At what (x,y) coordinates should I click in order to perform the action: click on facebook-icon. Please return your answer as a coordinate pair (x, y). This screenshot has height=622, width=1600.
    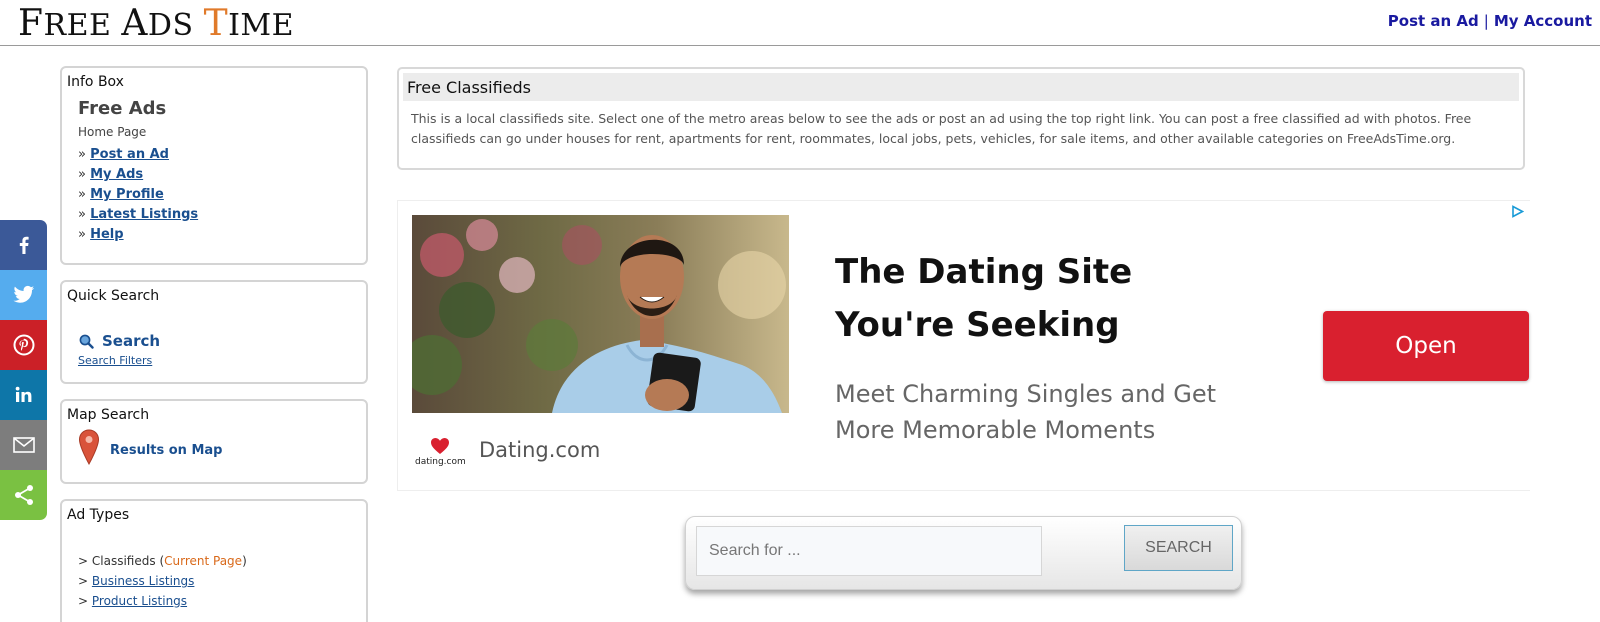
    Looking at the image, I should click on (24, 245).